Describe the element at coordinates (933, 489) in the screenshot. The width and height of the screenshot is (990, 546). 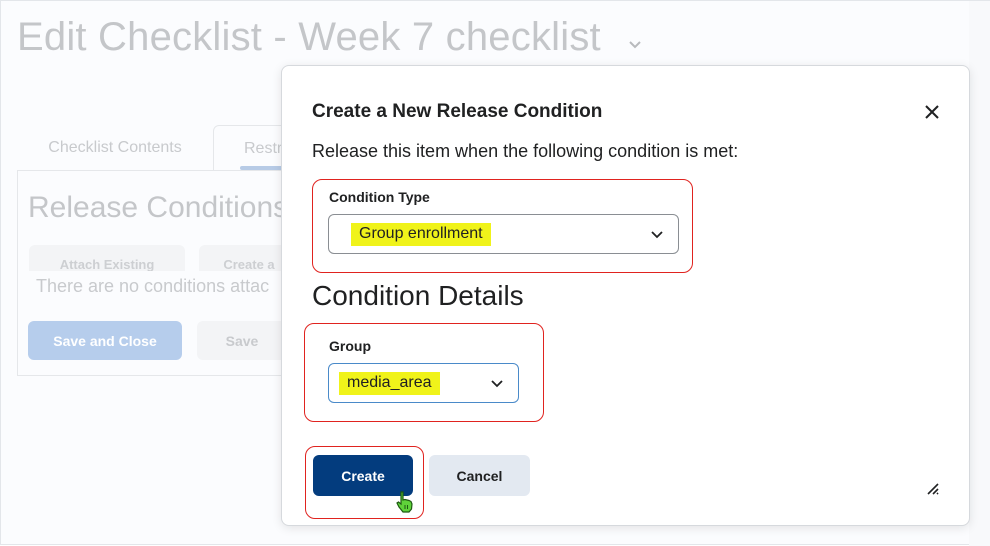
I see `resize-handle-icon` at that location.